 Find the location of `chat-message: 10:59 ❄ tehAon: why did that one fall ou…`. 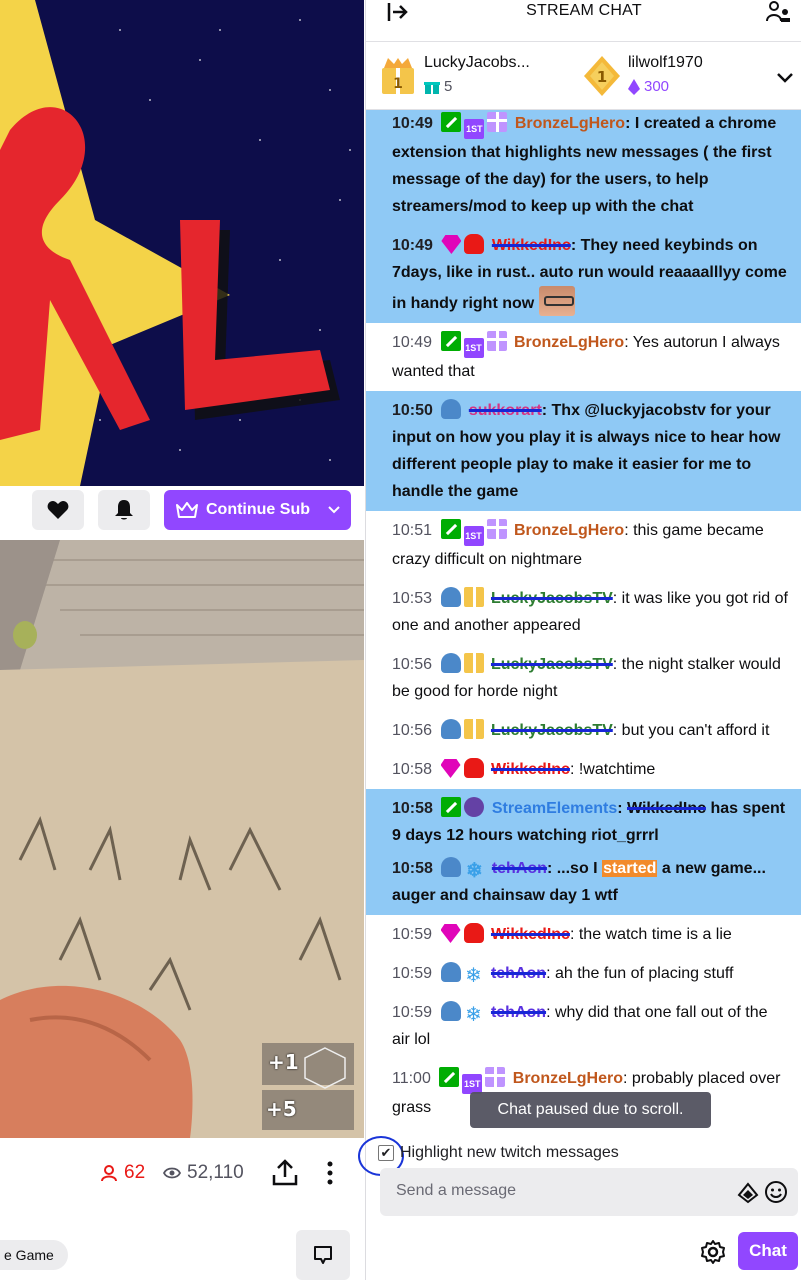

chat-message: 10:59 ❄ tehAon: why did that one fall ou… is located at coordinates (583, 1026).